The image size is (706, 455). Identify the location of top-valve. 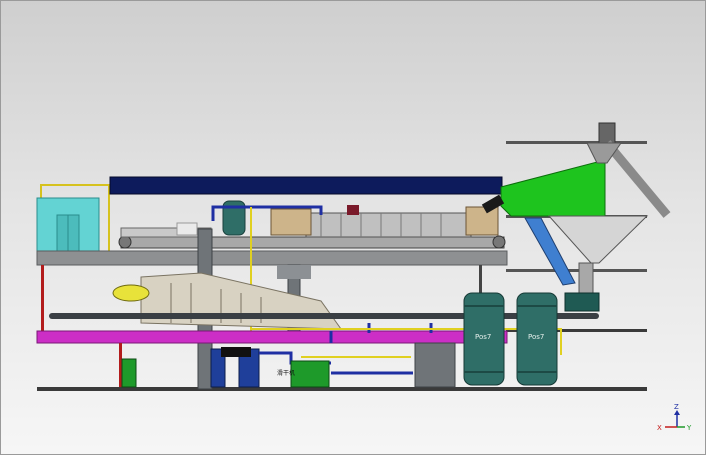
(607, 133).